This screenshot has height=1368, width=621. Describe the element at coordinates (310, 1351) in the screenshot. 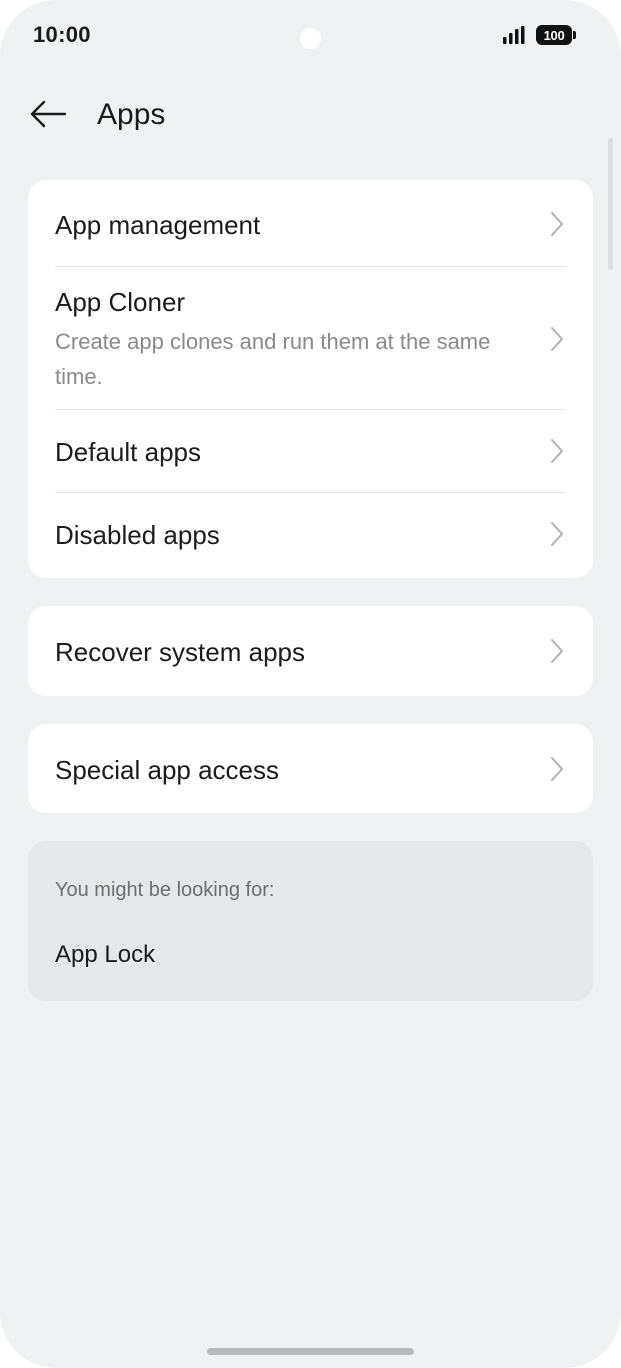

I see `home-indicator` at that location.